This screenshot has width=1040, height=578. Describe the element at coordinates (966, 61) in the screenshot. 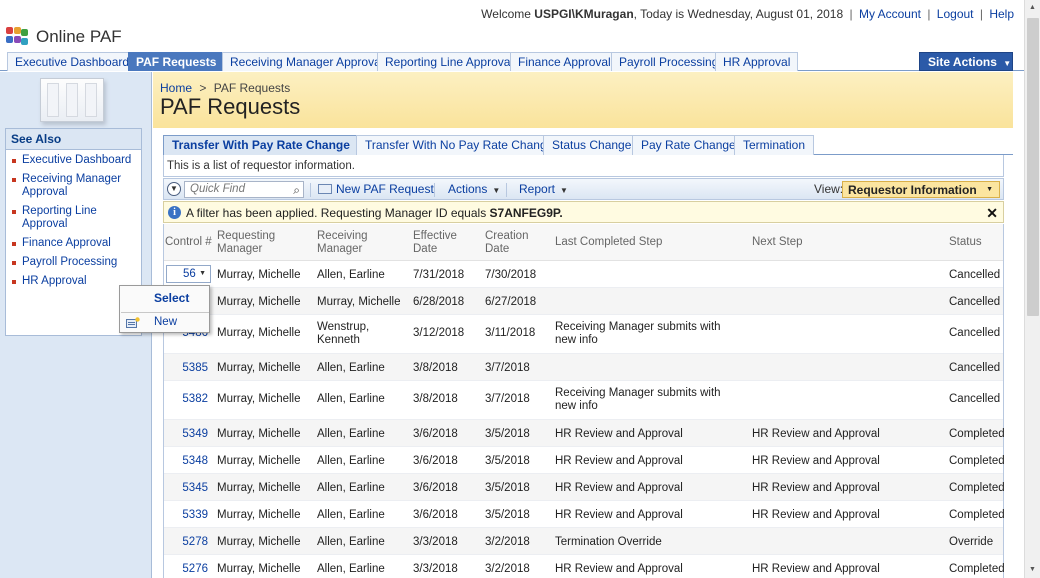

I see `site-actions-button: Site Actions ▼` at that location.